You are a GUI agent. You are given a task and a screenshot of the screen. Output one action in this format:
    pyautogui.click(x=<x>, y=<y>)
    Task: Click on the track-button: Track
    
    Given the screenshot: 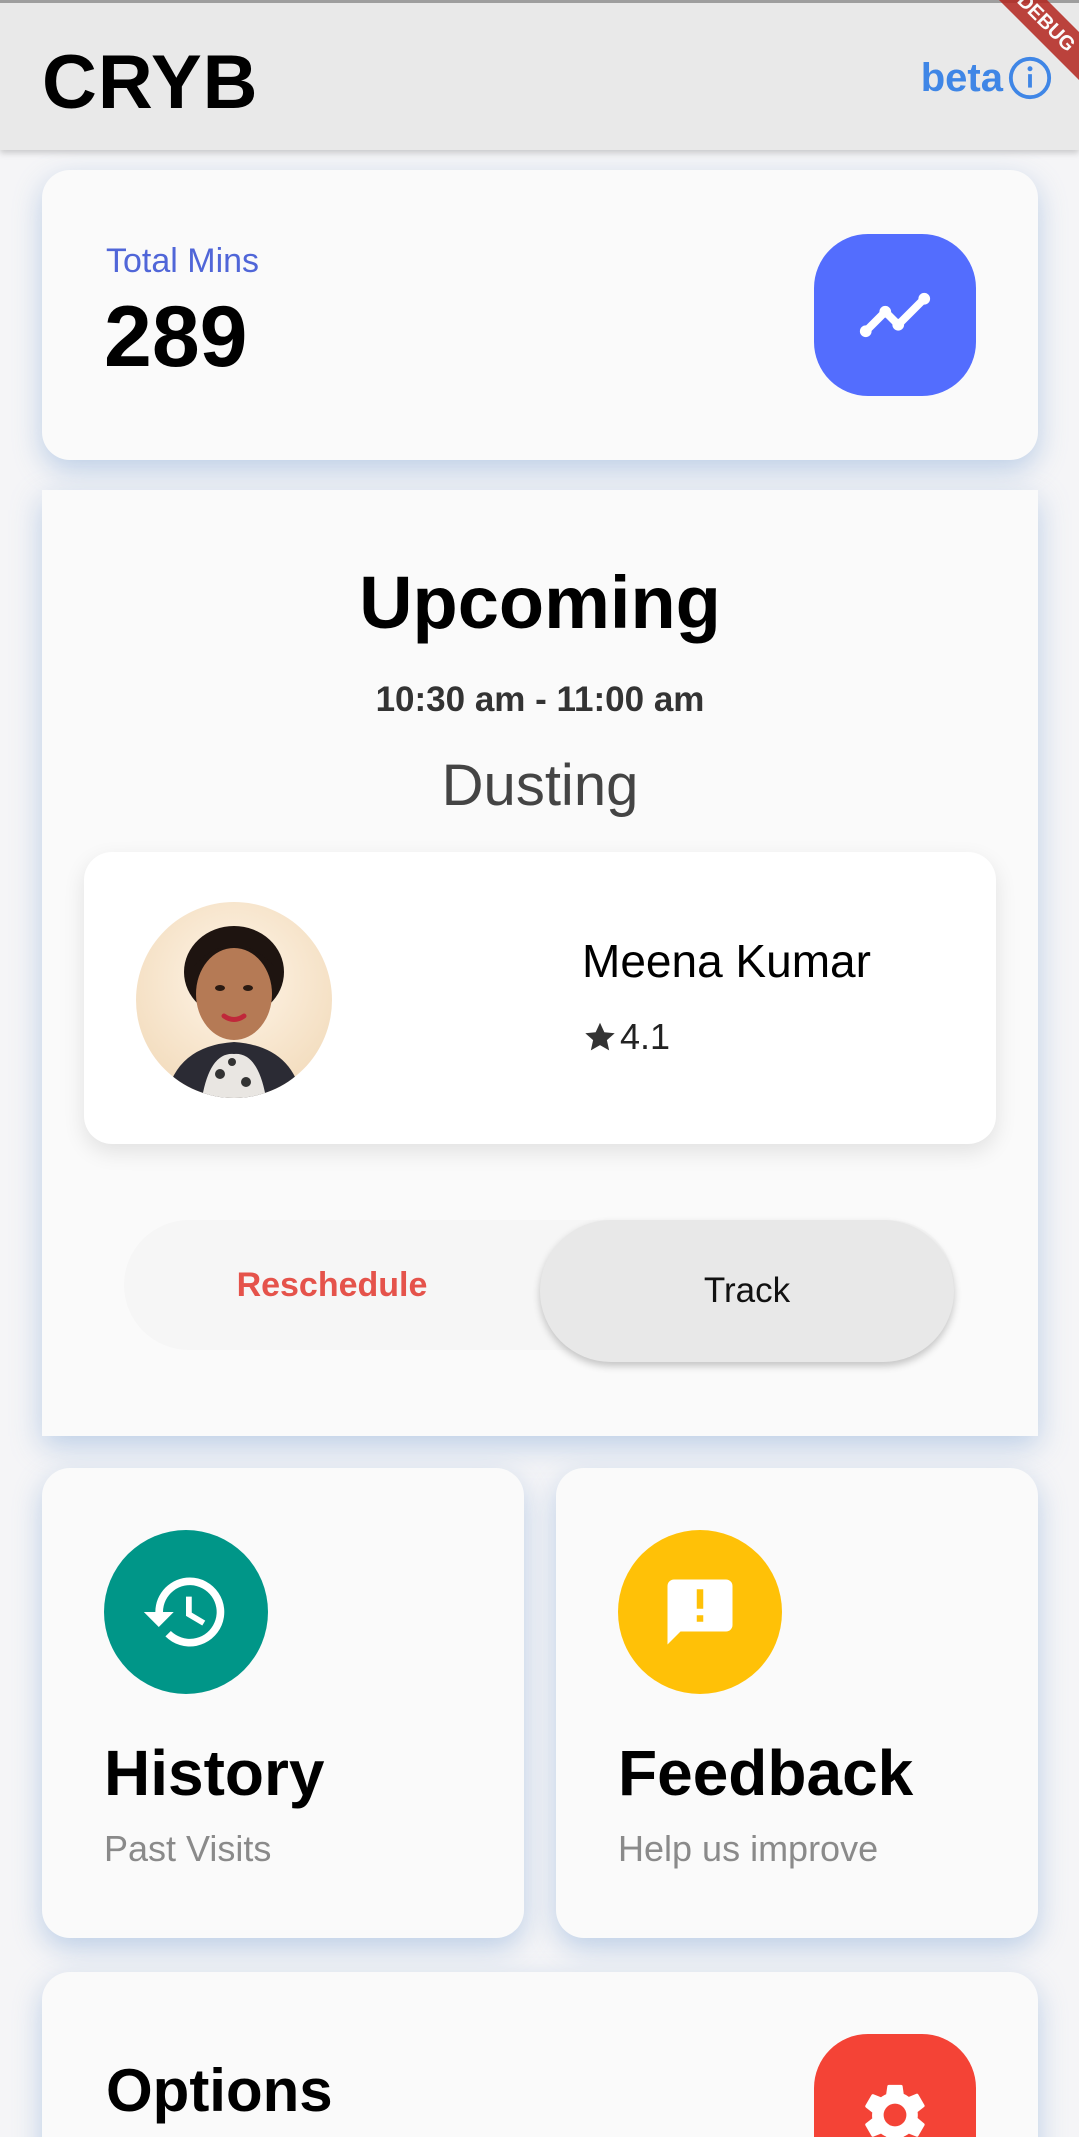 What is the action you would take?
    pyautogui.click(x=747, y=1291)
    